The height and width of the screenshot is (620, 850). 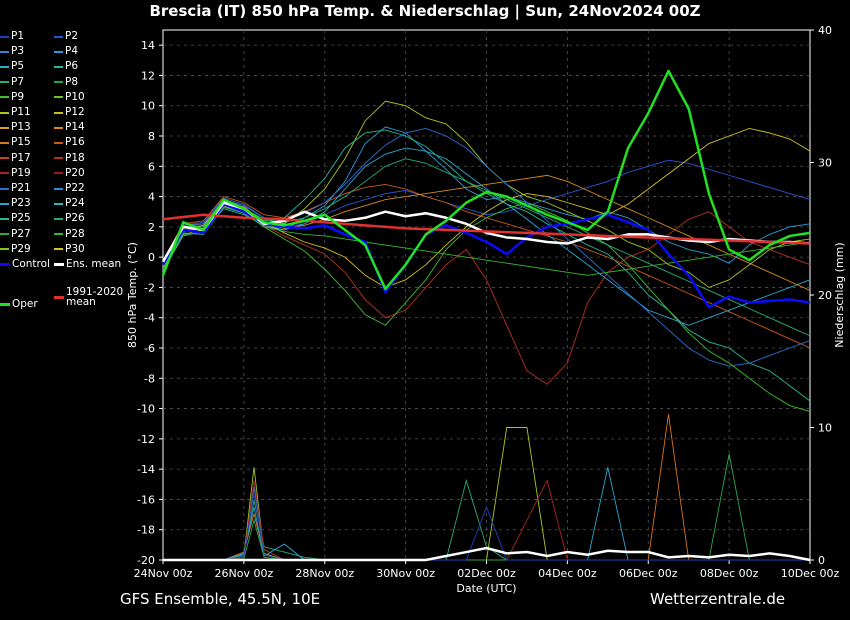 What do you see at coordinates (151, 166) in the screenshot?
I see `y-tick-label: 6` at bounding box center [151, 166].